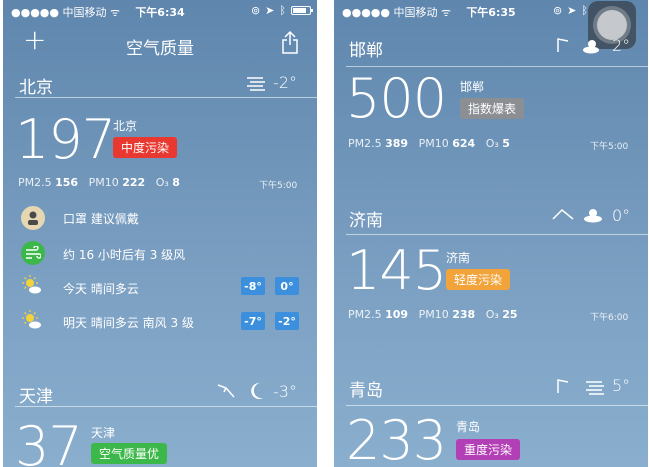  What do you see at coordinates (396, 438) in the screenshot?
I see `aqi-value: 233` at bounding box center [396, 438].